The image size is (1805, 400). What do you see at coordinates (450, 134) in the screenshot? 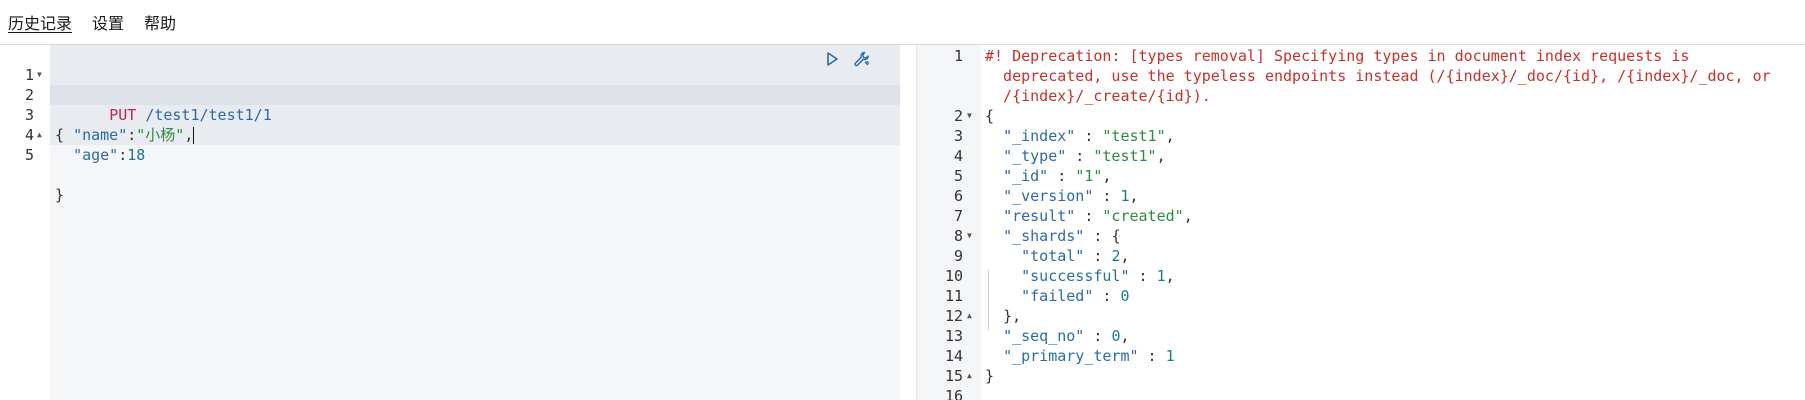
I see `request-line: 4 "age":18` at bounding box center [450, 134].